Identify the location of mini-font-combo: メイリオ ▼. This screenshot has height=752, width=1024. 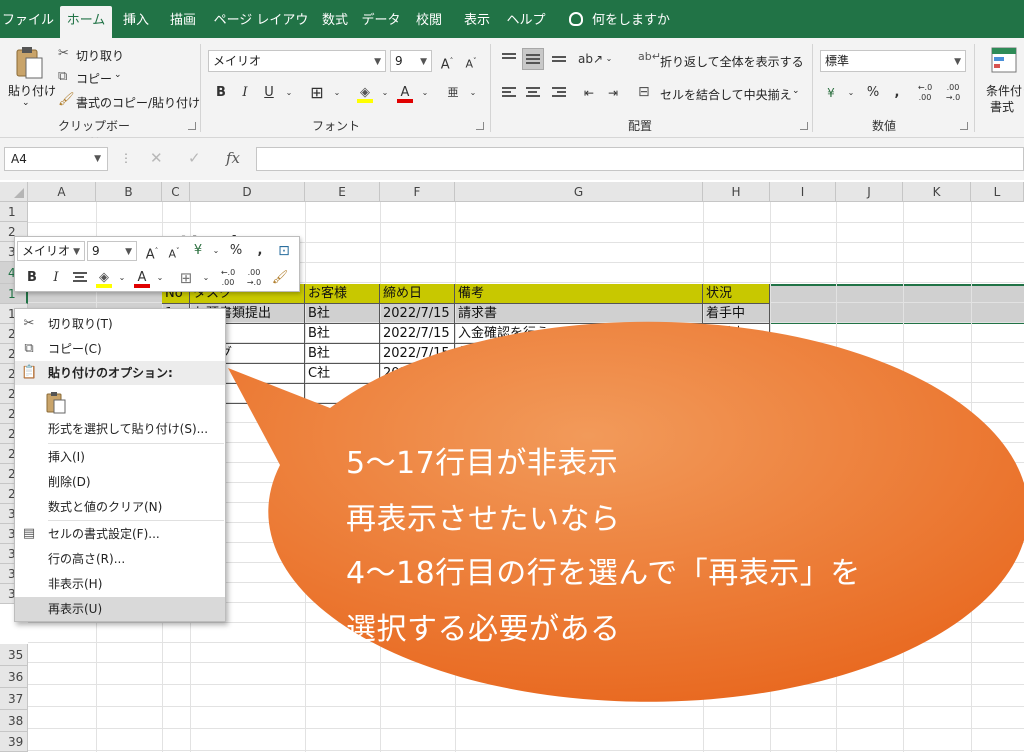
(51, 251).